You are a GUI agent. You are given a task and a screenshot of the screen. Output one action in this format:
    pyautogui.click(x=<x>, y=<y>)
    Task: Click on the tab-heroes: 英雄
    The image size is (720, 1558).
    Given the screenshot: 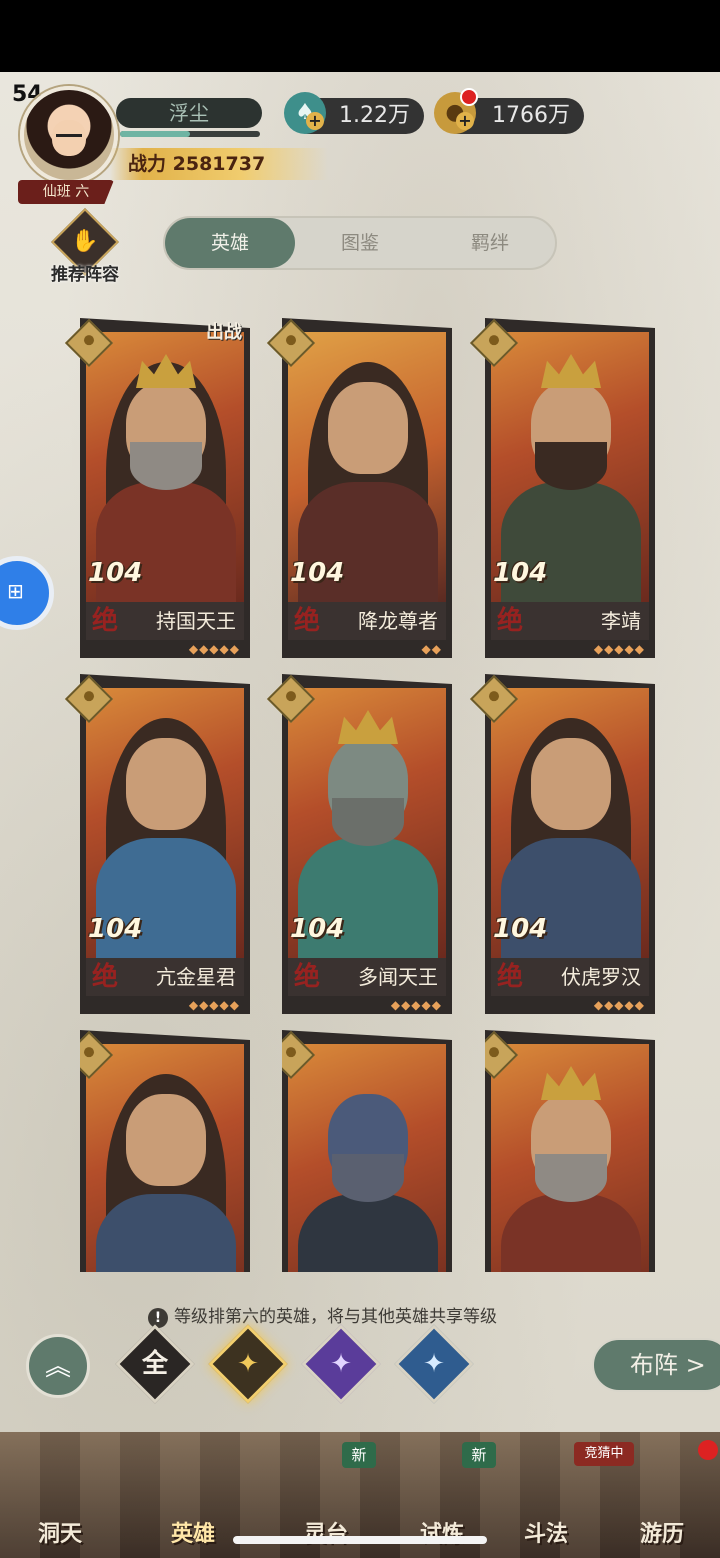 What is the action you would take?
    pyautogui.click(x=230, y=243)
    